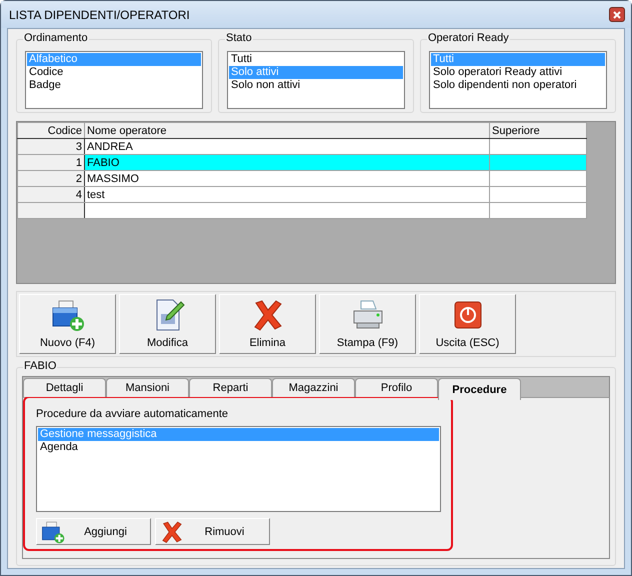 This screenshot has width=632, height=576. Describe the element at coordinates (51, 146) in the screenshot. I see `table-cell: 3` at that location.